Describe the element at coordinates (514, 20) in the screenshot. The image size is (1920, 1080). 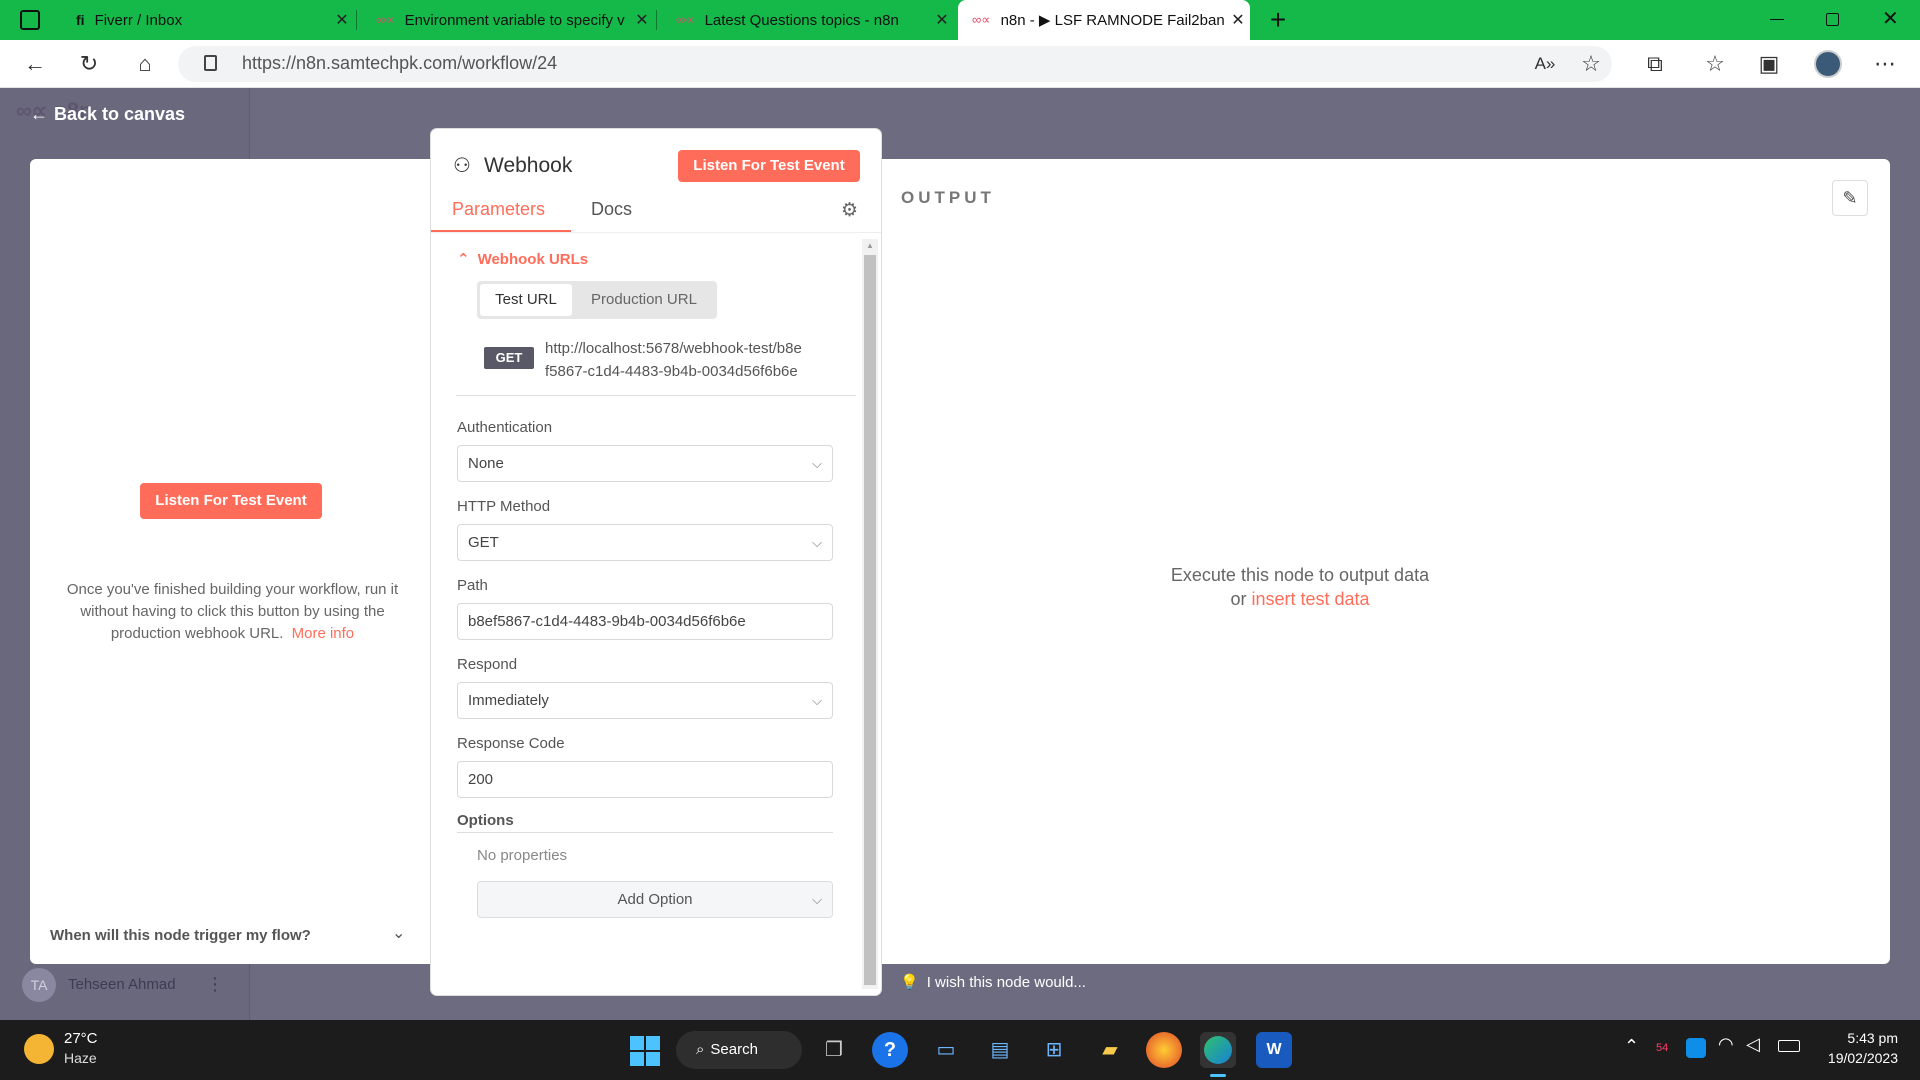
I see `tab-title: Environment variable to specify v` at that location.